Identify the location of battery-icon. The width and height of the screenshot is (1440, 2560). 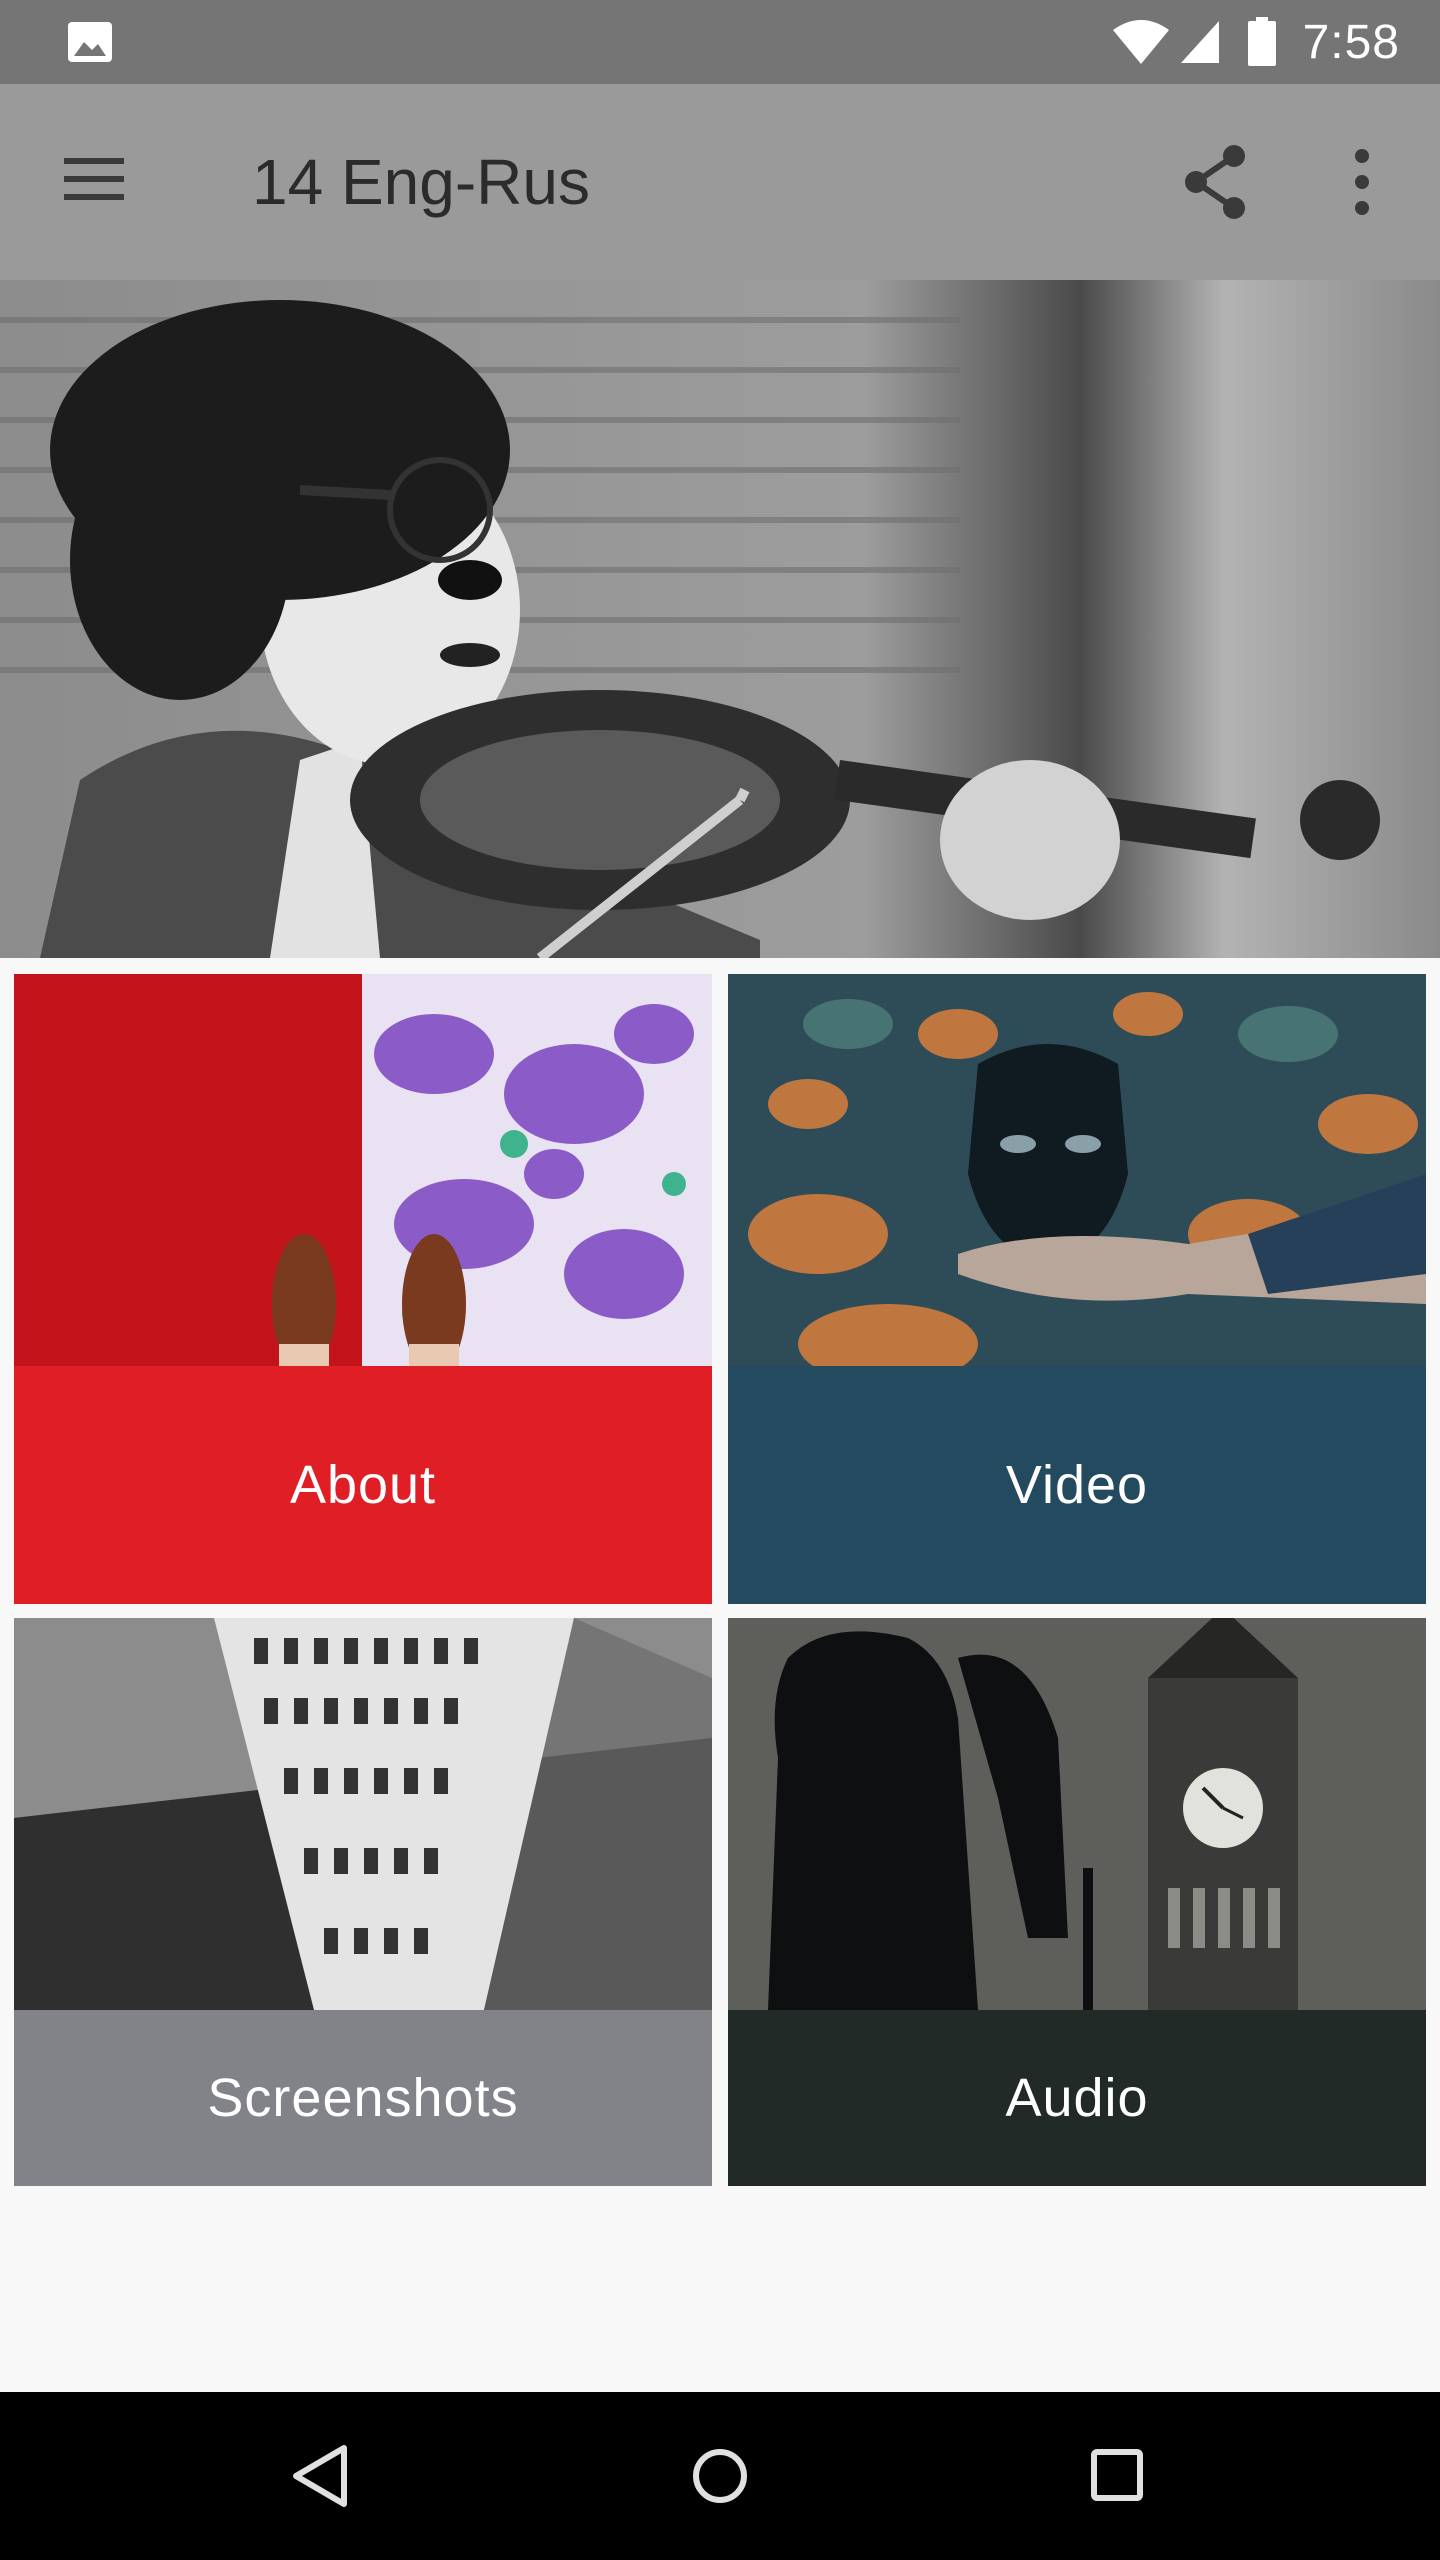
(1261, 41).